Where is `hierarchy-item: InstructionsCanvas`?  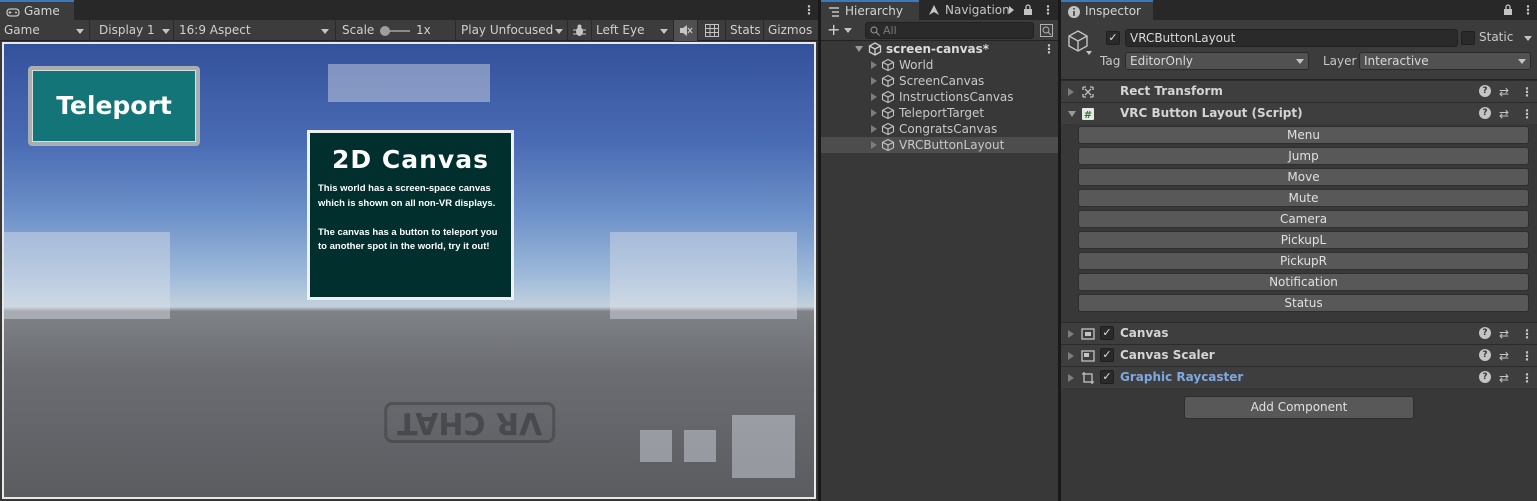 hierarchy-item: InstructionsCanvas is located at coordinates (939, 97).